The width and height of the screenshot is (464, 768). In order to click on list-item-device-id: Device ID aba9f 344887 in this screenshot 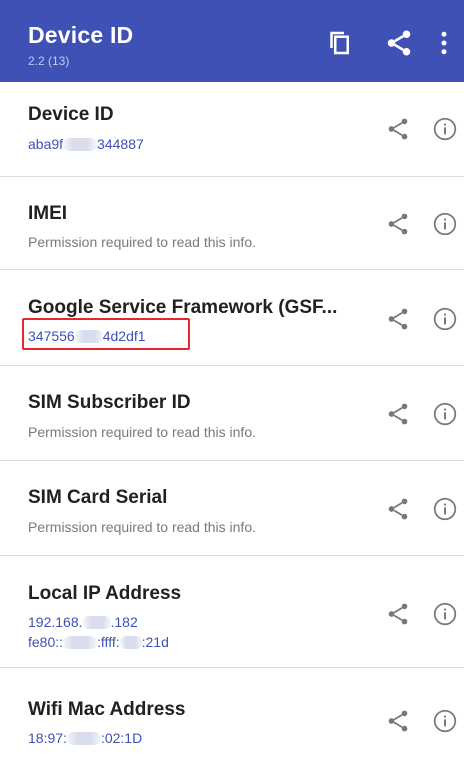, I will do `click(232, 129)`.